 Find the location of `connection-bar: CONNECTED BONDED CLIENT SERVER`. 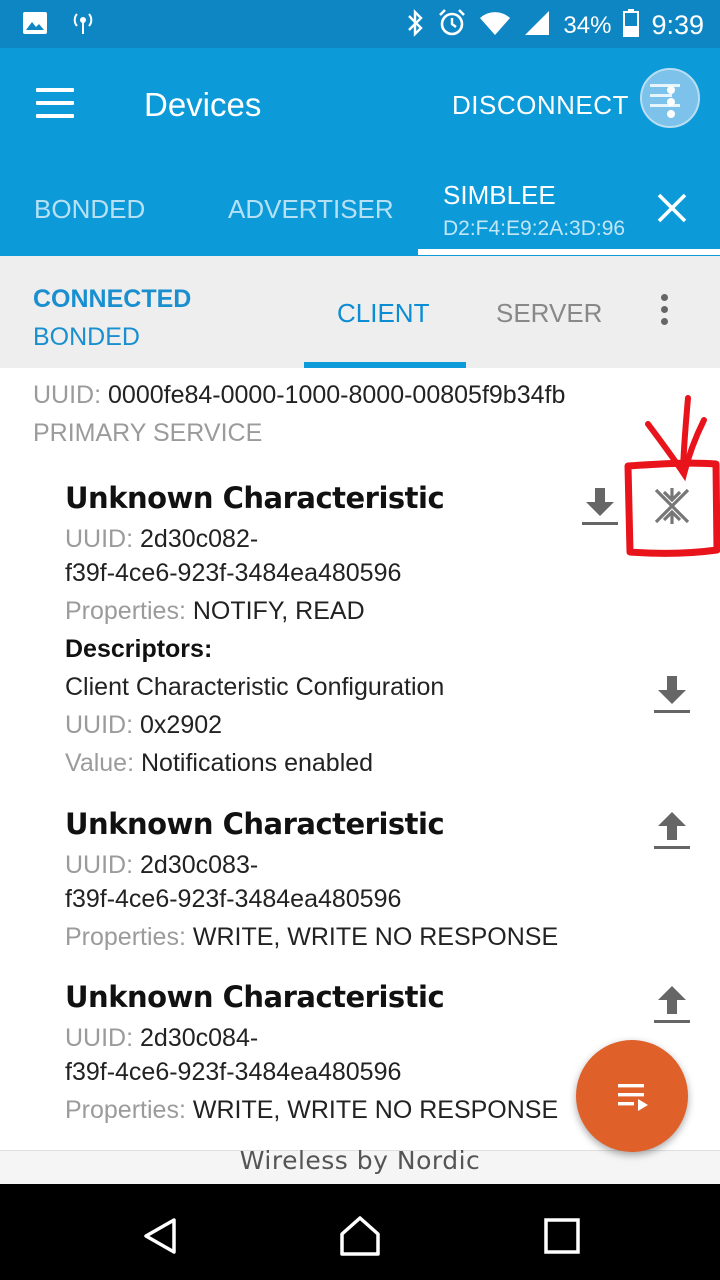

connection-bar: CONNECTED BONDED CLIENT SERVER is located at coordinates (360, 312).